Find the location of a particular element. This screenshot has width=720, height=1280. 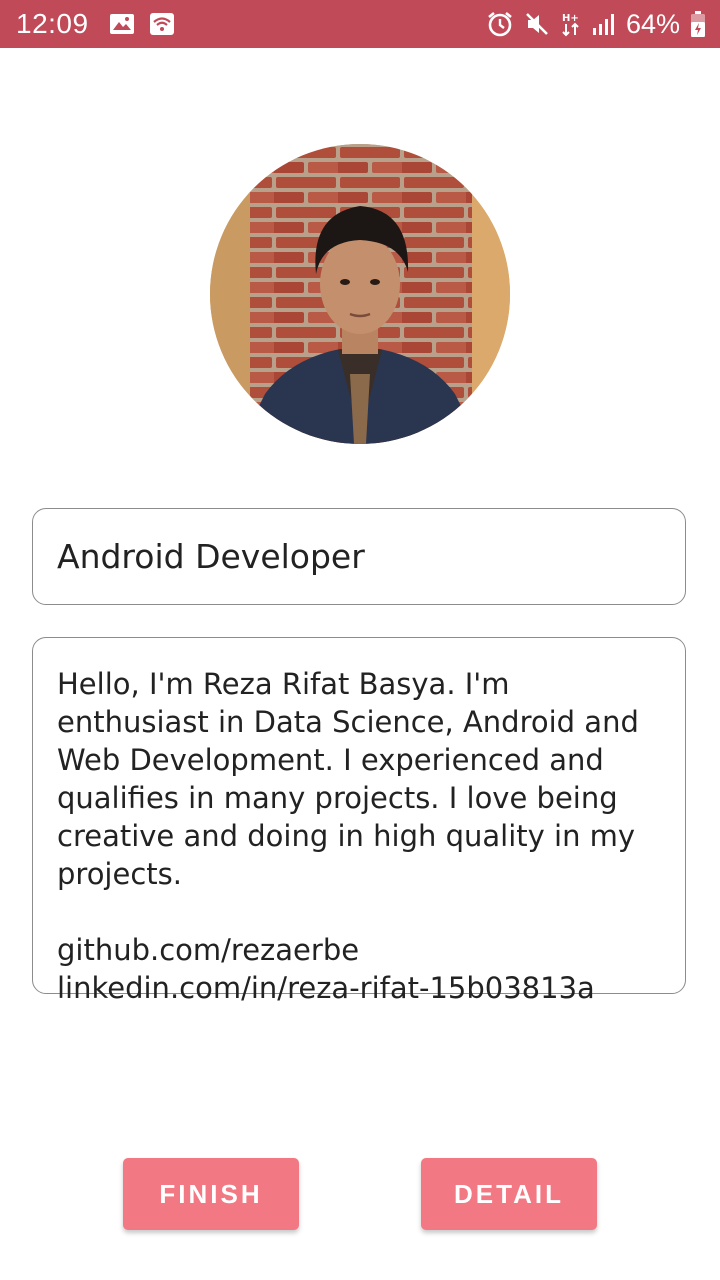

status-bar: 12:09 H+ 64% is located at coordinates (360, 24).